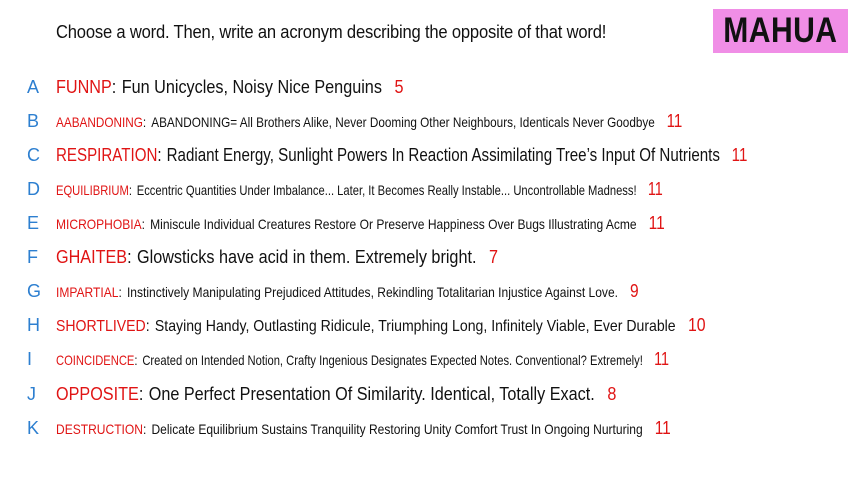 The width and height of the screenshot is (853, 480). What do you see at coordinates (634, 290) in the screenshot?
I see `row-count: 9` at bounding box center [634, 290].